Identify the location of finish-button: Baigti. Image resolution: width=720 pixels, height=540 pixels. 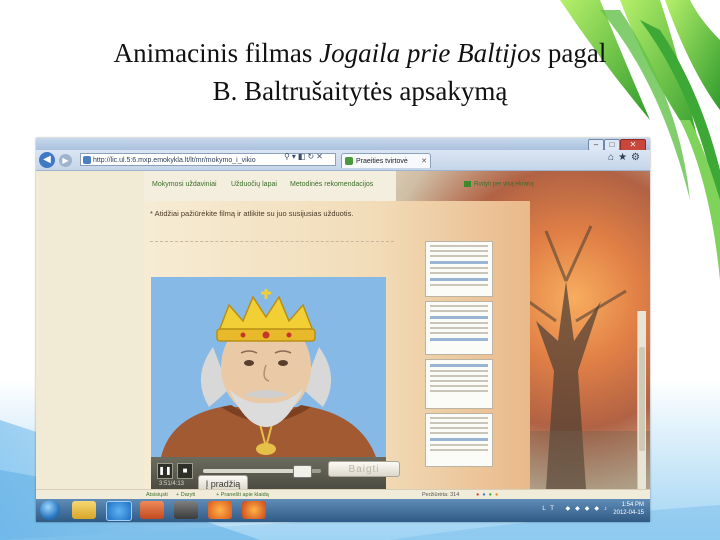
(364, 469).